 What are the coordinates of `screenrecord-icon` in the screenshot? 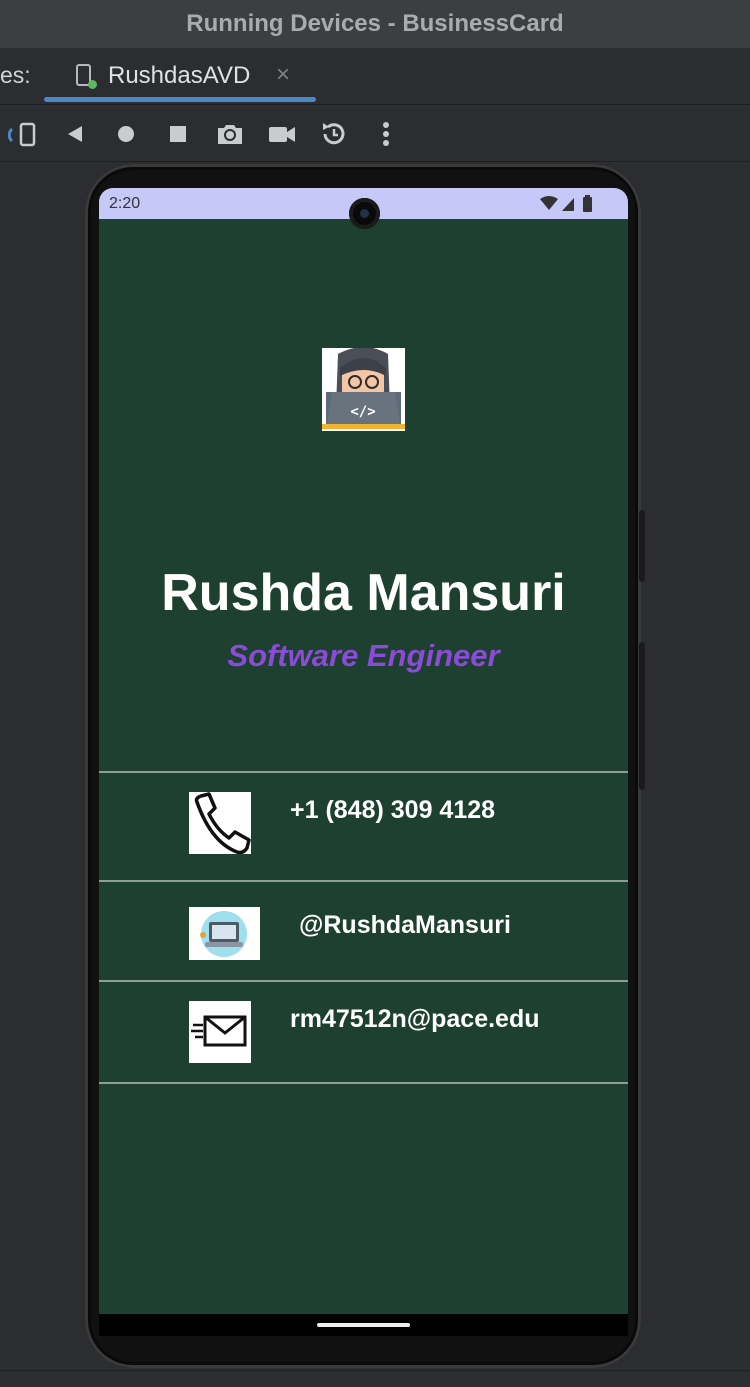 It's located at (282, 134).